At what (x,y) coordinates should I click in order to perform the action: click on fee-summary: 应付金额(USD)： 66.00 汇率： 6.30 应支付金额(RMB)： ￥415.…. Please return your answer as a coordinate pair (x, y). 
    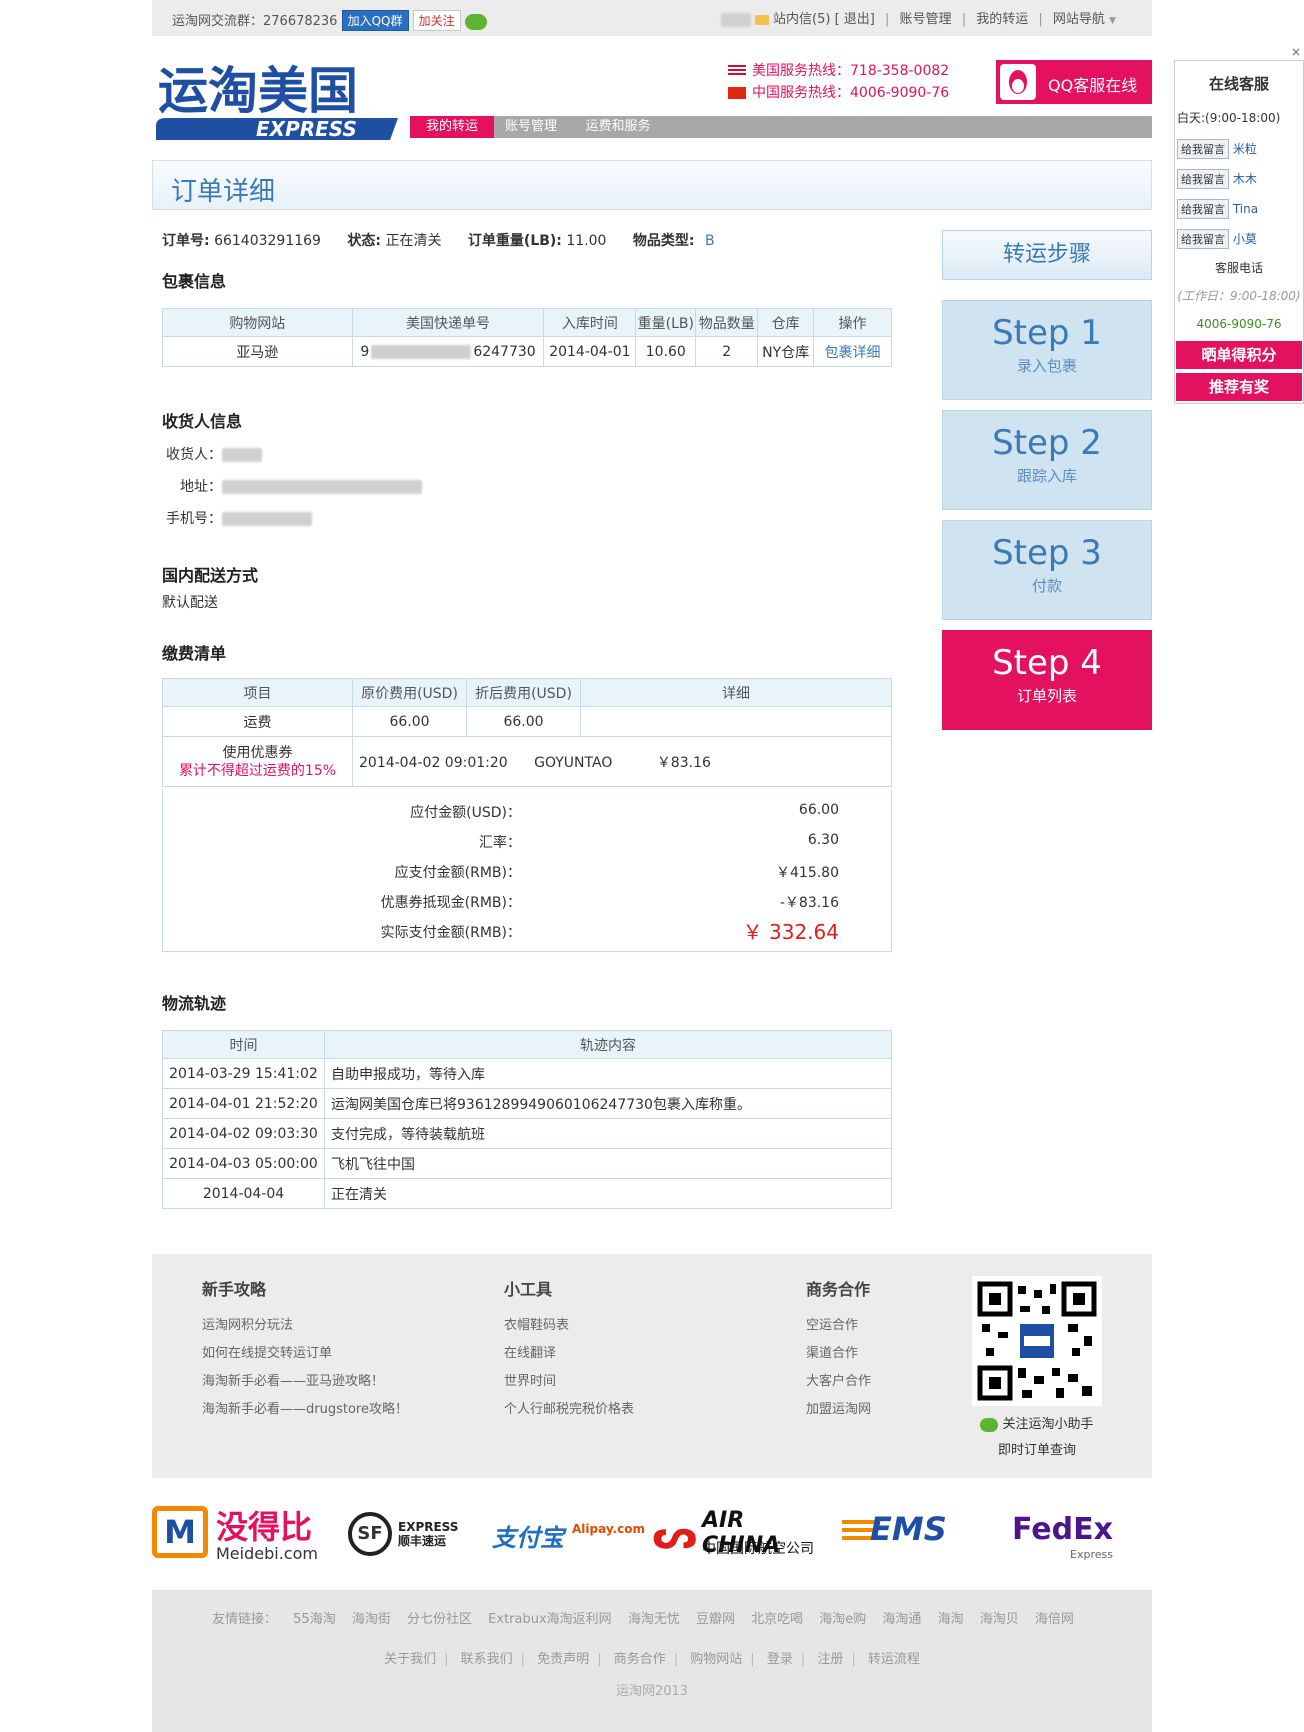
    Looking at the image, I should click on (527, 871).